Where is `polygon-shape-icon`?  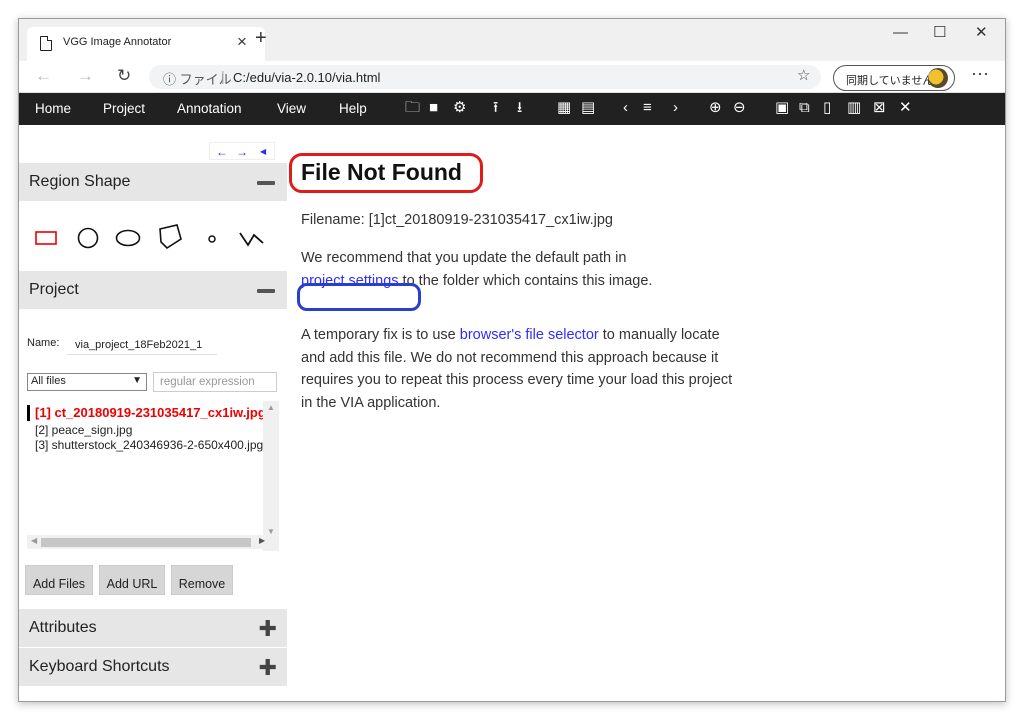
polygon-shape-icon is located at coordinates (170, 237).